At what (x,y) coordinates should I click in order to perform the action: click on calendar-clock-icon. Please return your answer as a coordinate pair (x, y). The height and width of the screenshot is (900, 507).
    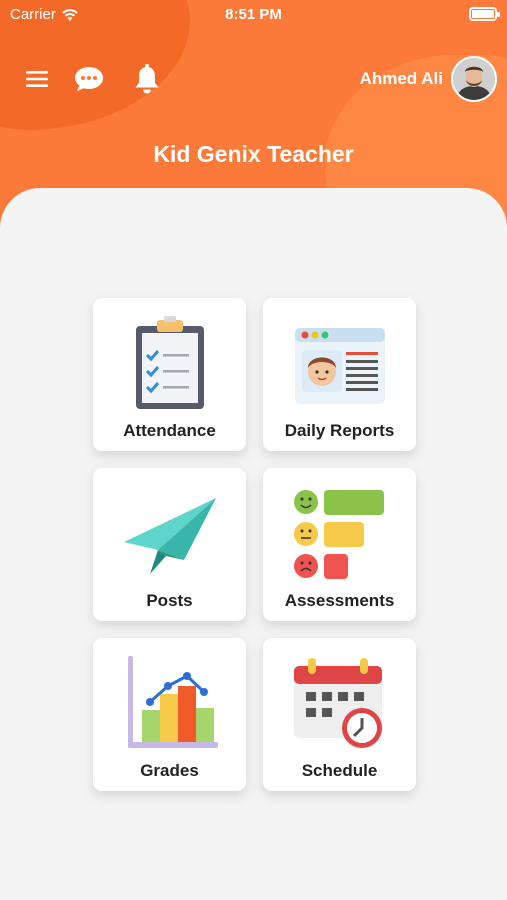
    Looking at the image, I should click on (337, 703).